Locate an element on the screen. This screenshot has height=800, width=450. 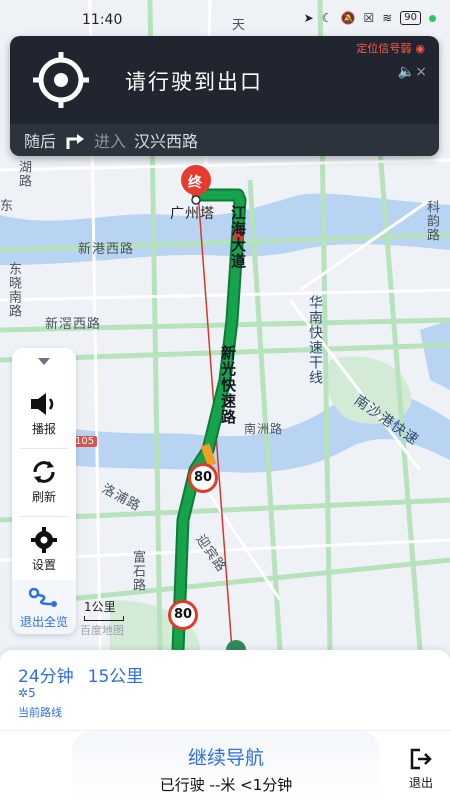
location-arrow-icon: ➤ is located at coordinates (308, 18).